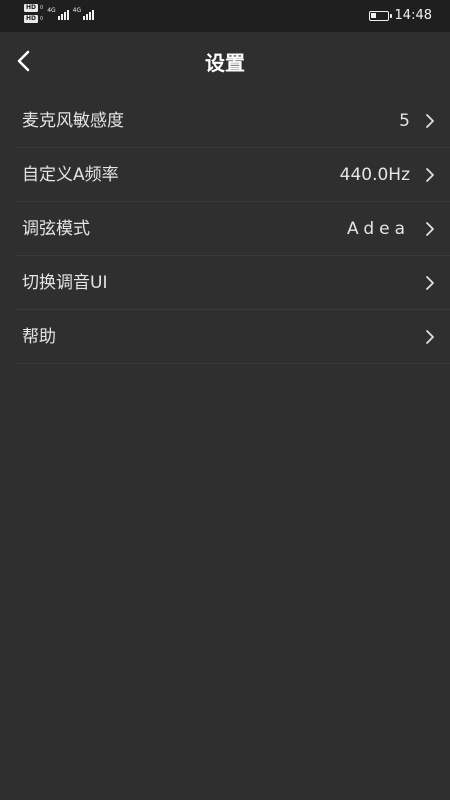 The image size is (450, 800). I want to click on setting-label: 帮助, so click(39, 337).